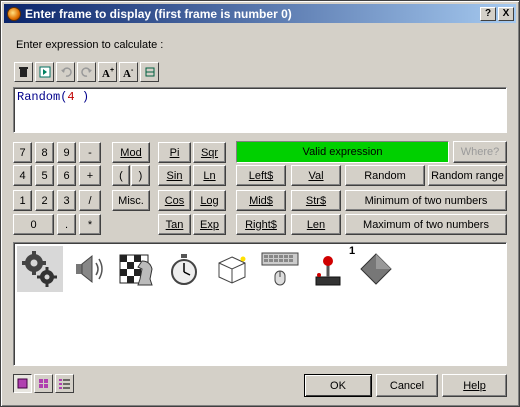  Describe the element at coordinates (82, 97) in the screenshot. I see `expression-close: )` at that location.